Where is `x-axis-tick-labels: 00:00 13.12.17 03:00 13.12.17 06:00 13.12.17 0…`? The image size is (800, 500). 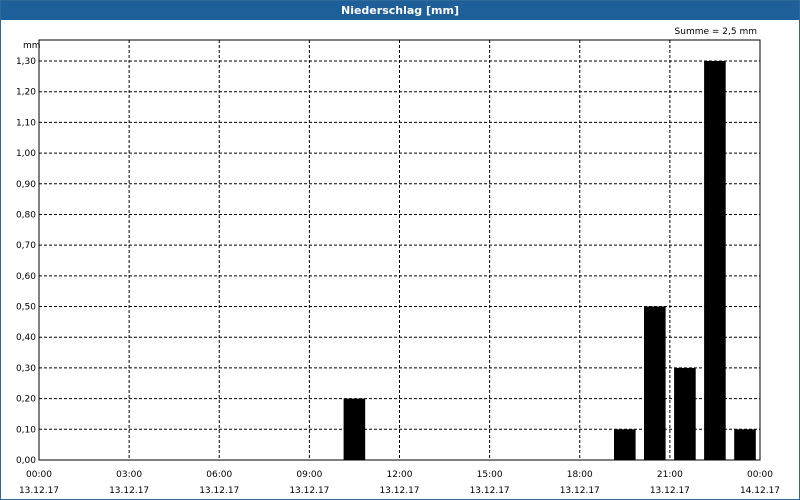
x-axis-tick-labels: 00:00 13.12.17 03:00 13.12.17 06:00 13.12.17 0… is located at coordinates (399, 483).